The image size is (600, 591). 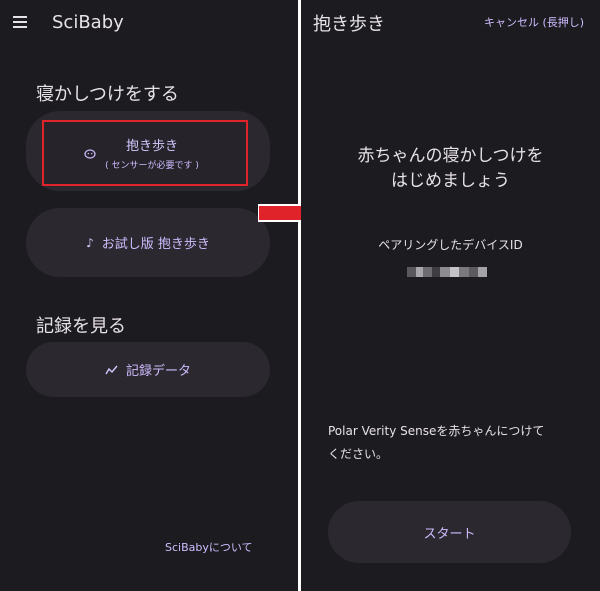 I want to click on chart-line-icon, so click(x=111, y=369).